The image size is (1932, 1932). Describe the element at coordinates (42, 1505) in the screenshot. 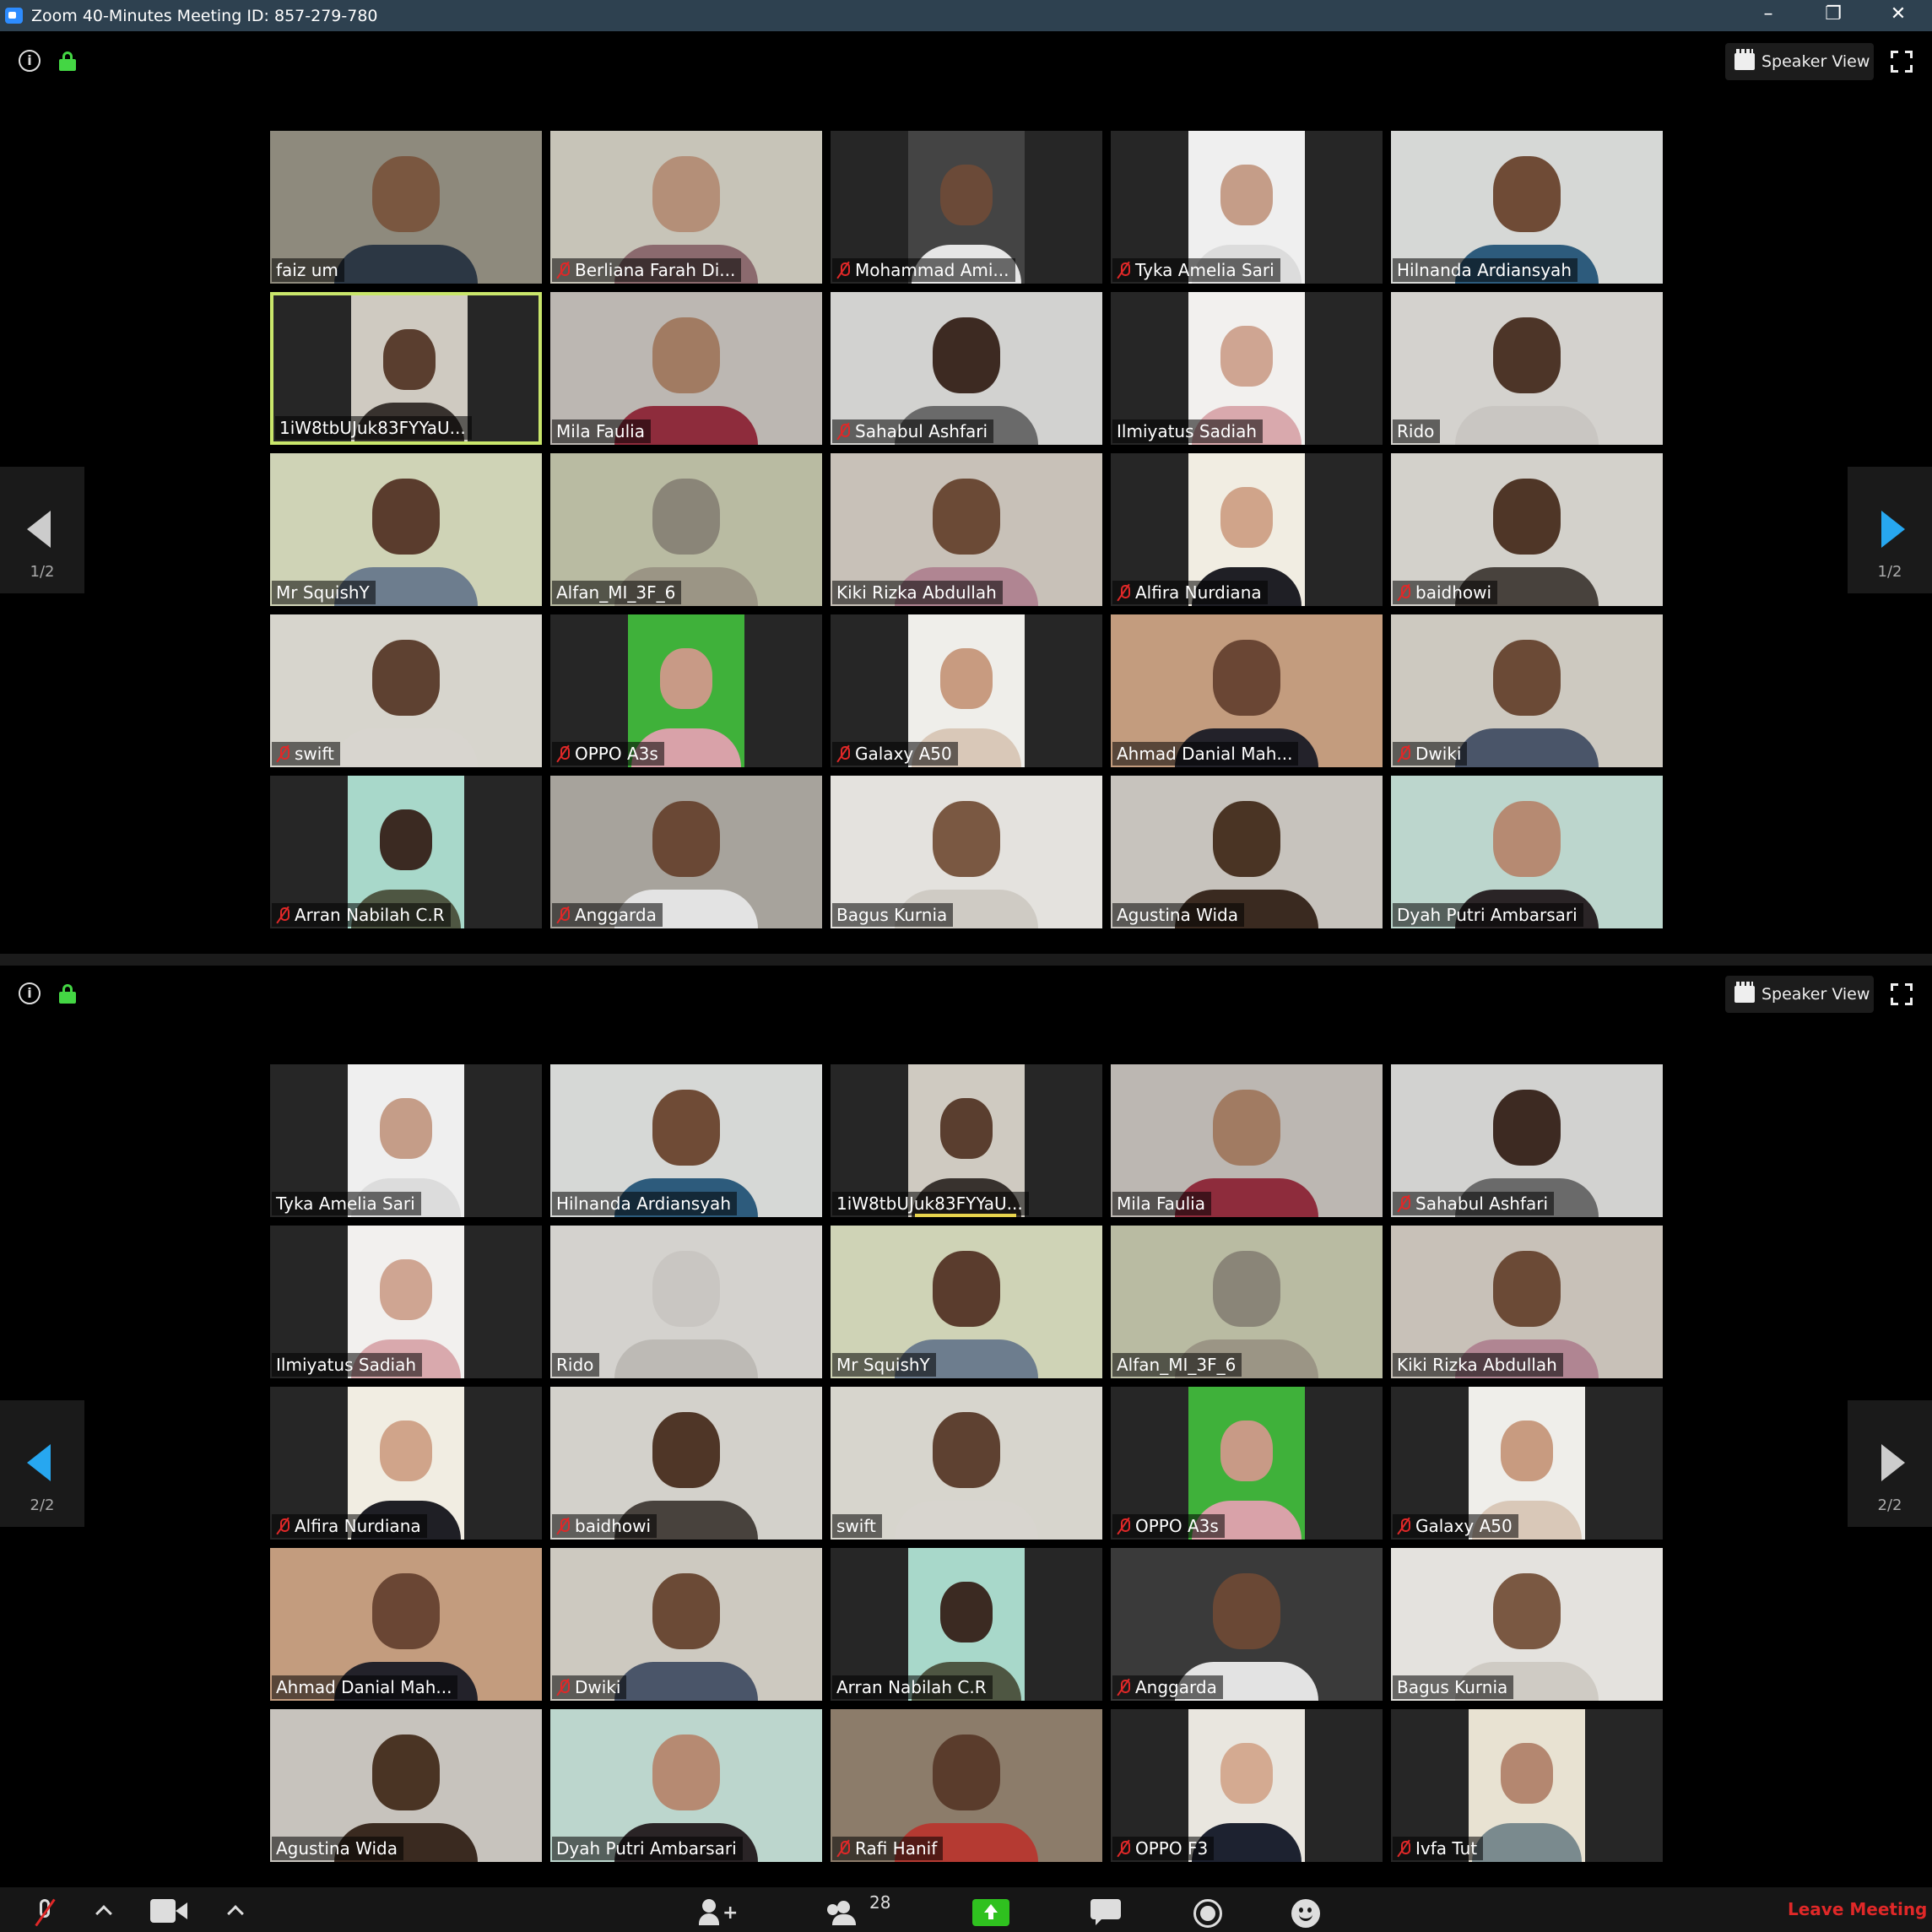

I see `page-indicator: 2/2` at that location.